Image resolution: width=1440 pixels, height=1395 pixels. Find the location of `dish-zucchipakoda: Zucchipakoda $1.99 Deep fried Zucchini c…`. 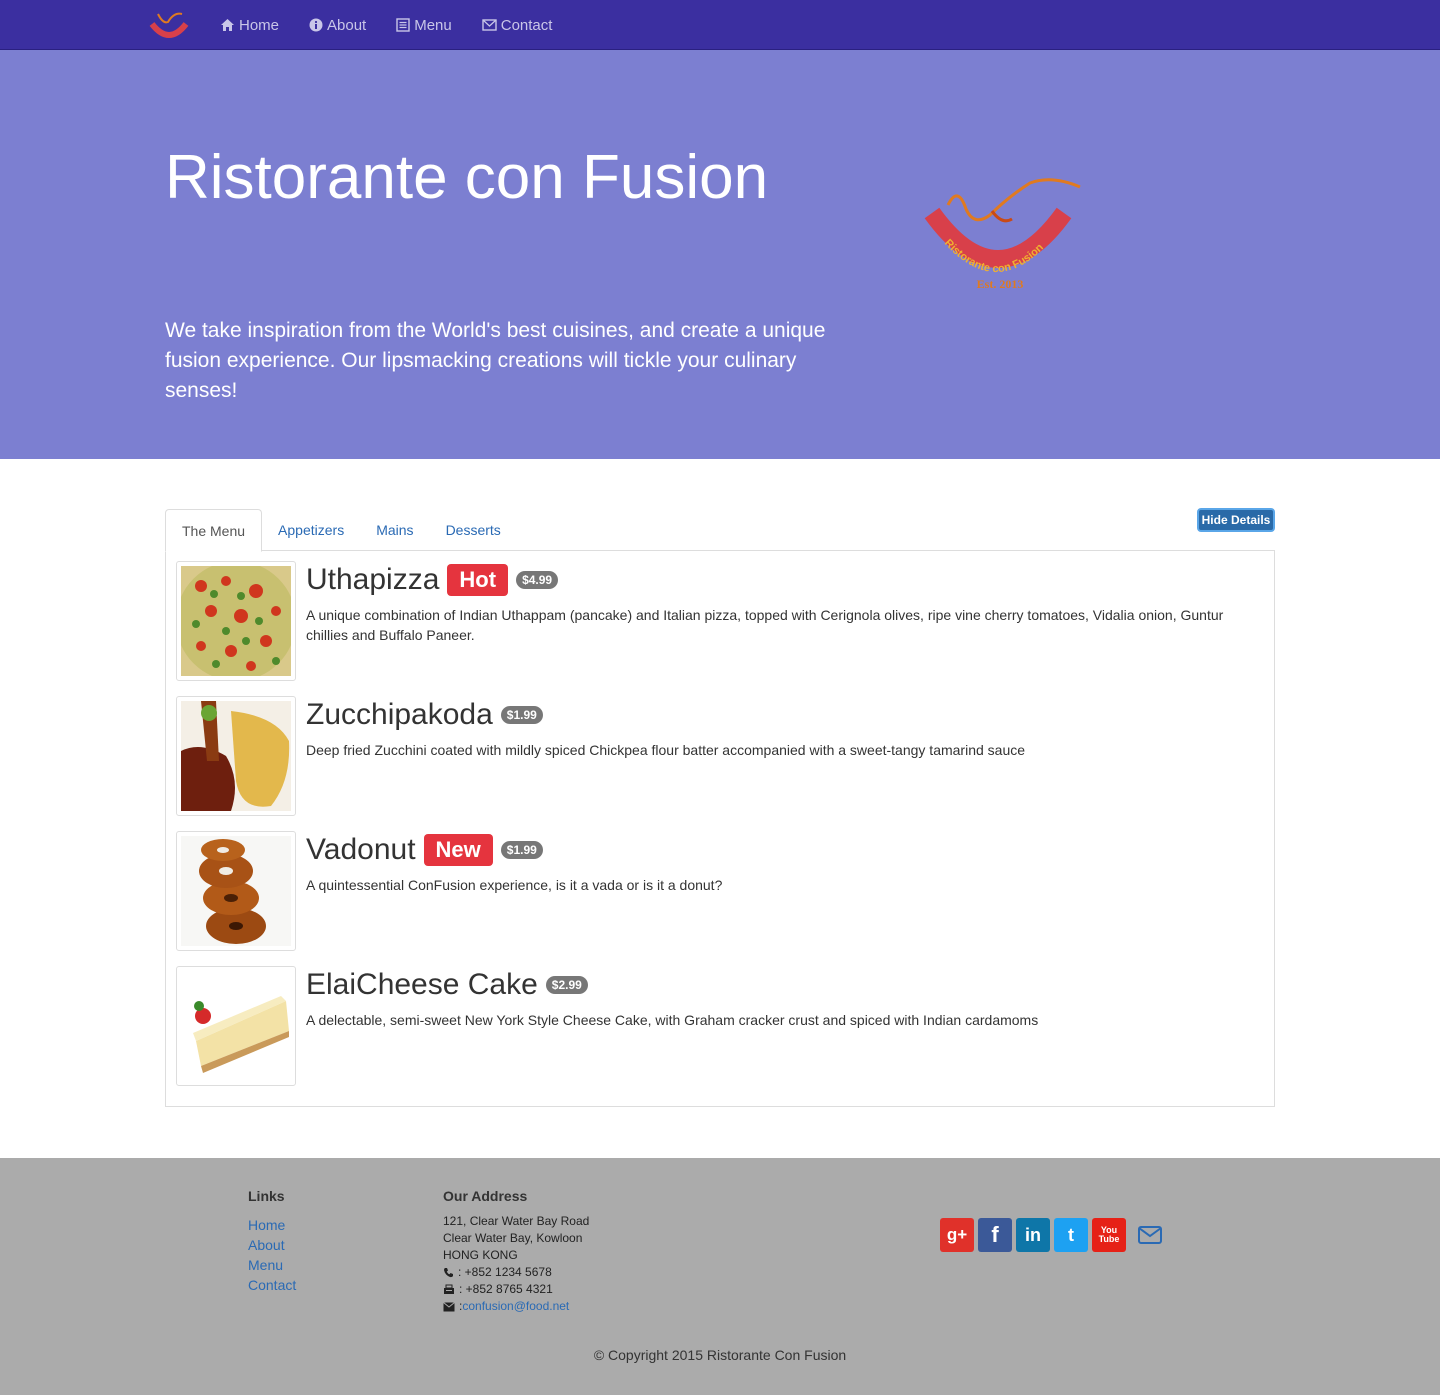

dish-zucchipakoda: Zucchipakoda $1.99 Deep fried Zucchini c… is located at coordinates (721, 756).